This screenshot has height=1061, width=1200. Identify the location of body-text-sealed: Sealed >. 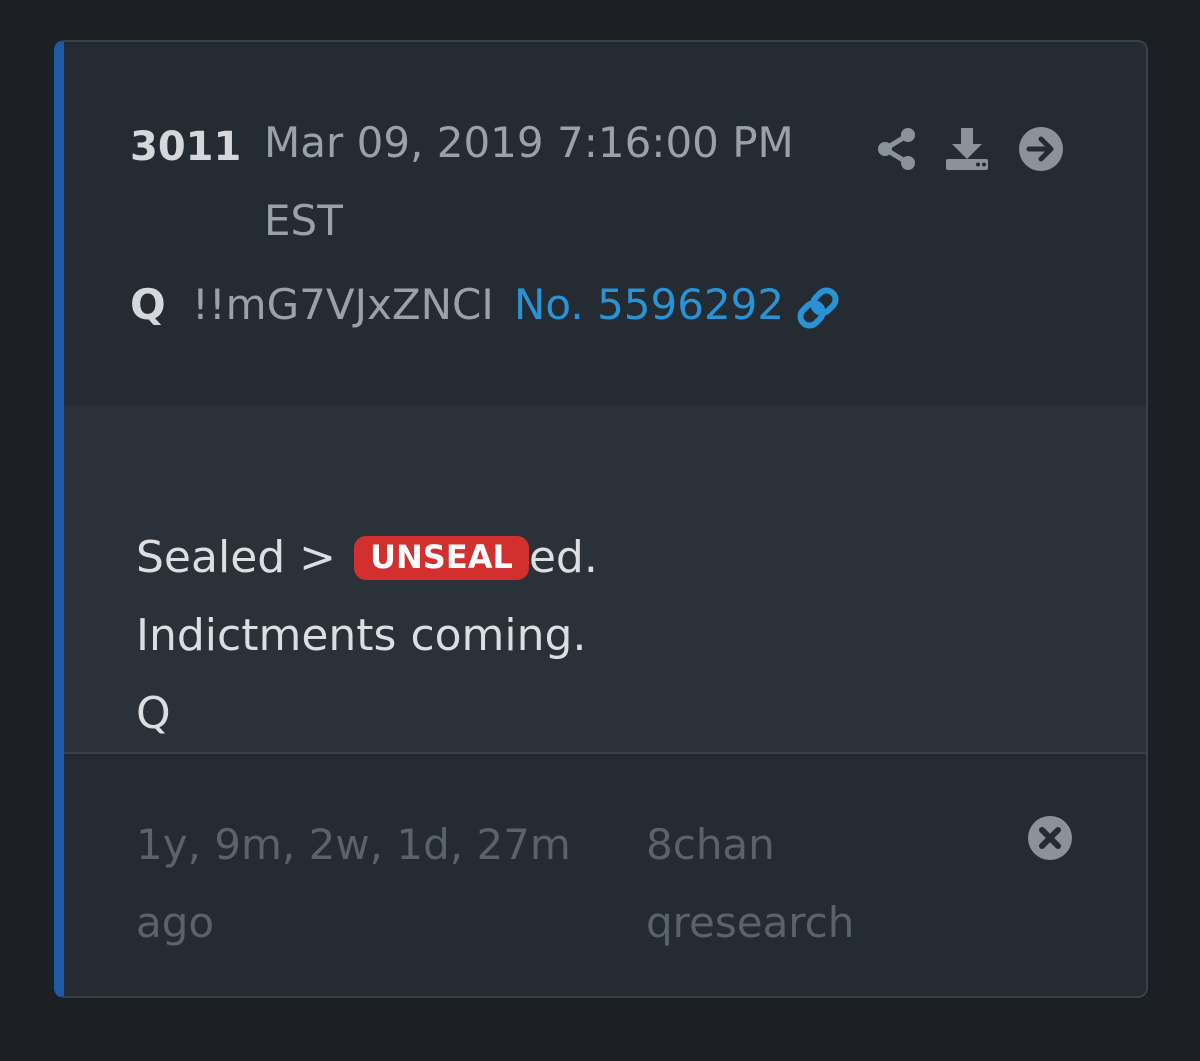
(243, 557).